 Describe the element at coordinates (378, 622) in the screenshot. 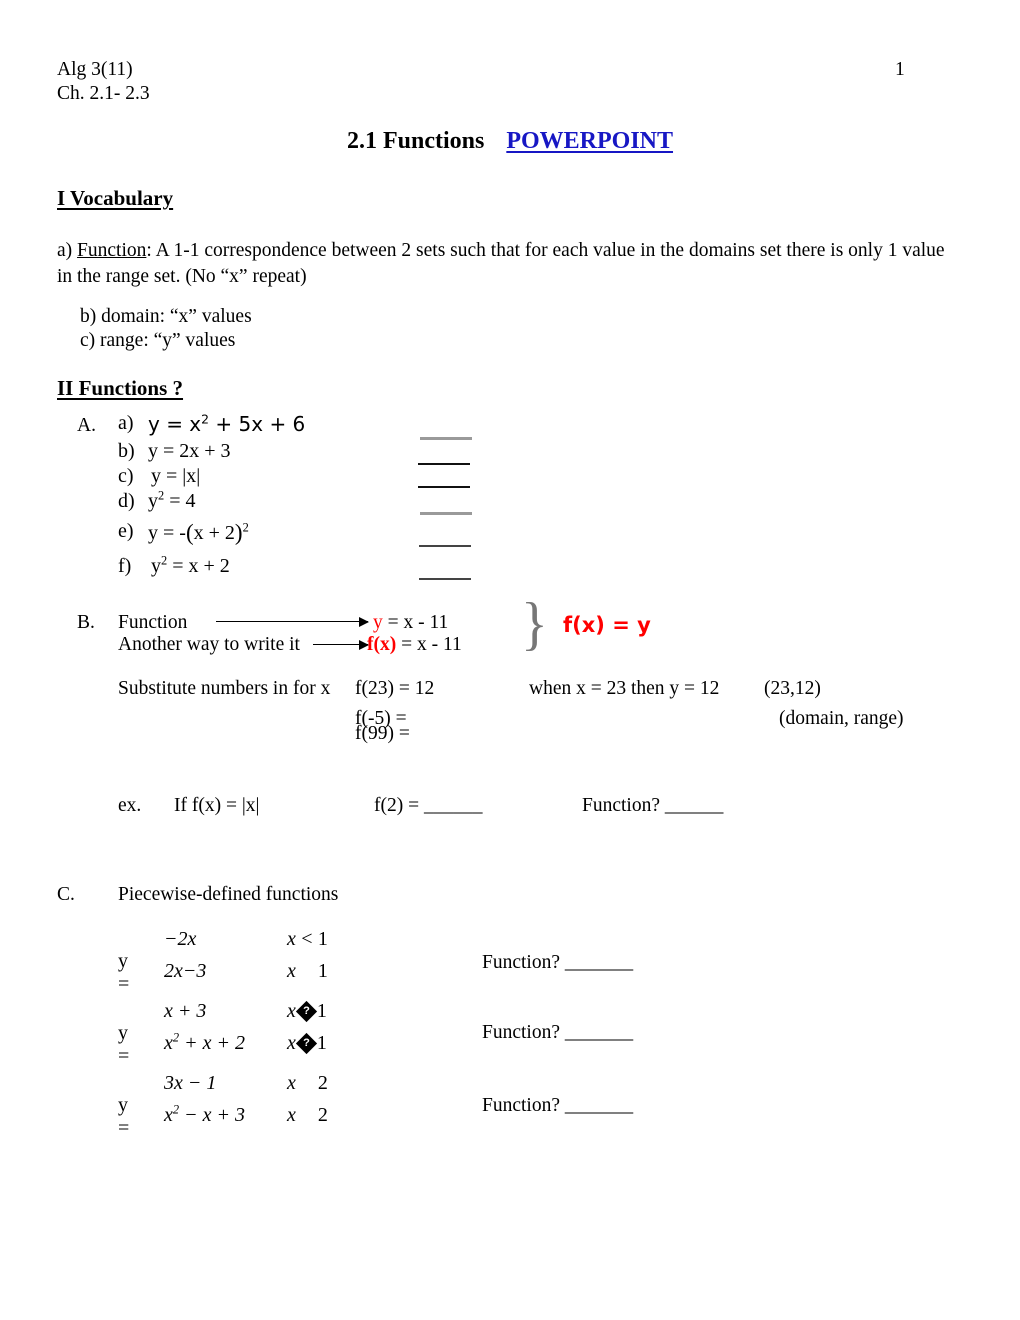

I see `y-symbol: y` at that location.